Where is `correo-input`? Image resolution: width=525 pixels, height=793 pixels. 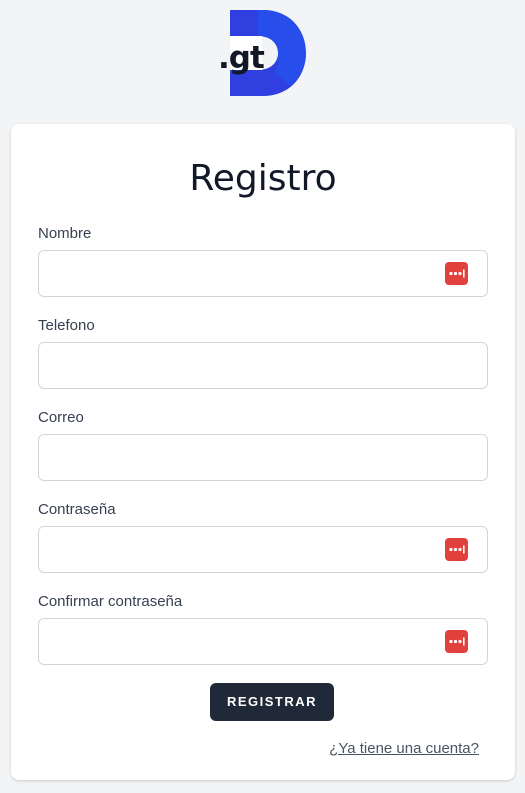 correo-input is located at coordinates (263, 457).